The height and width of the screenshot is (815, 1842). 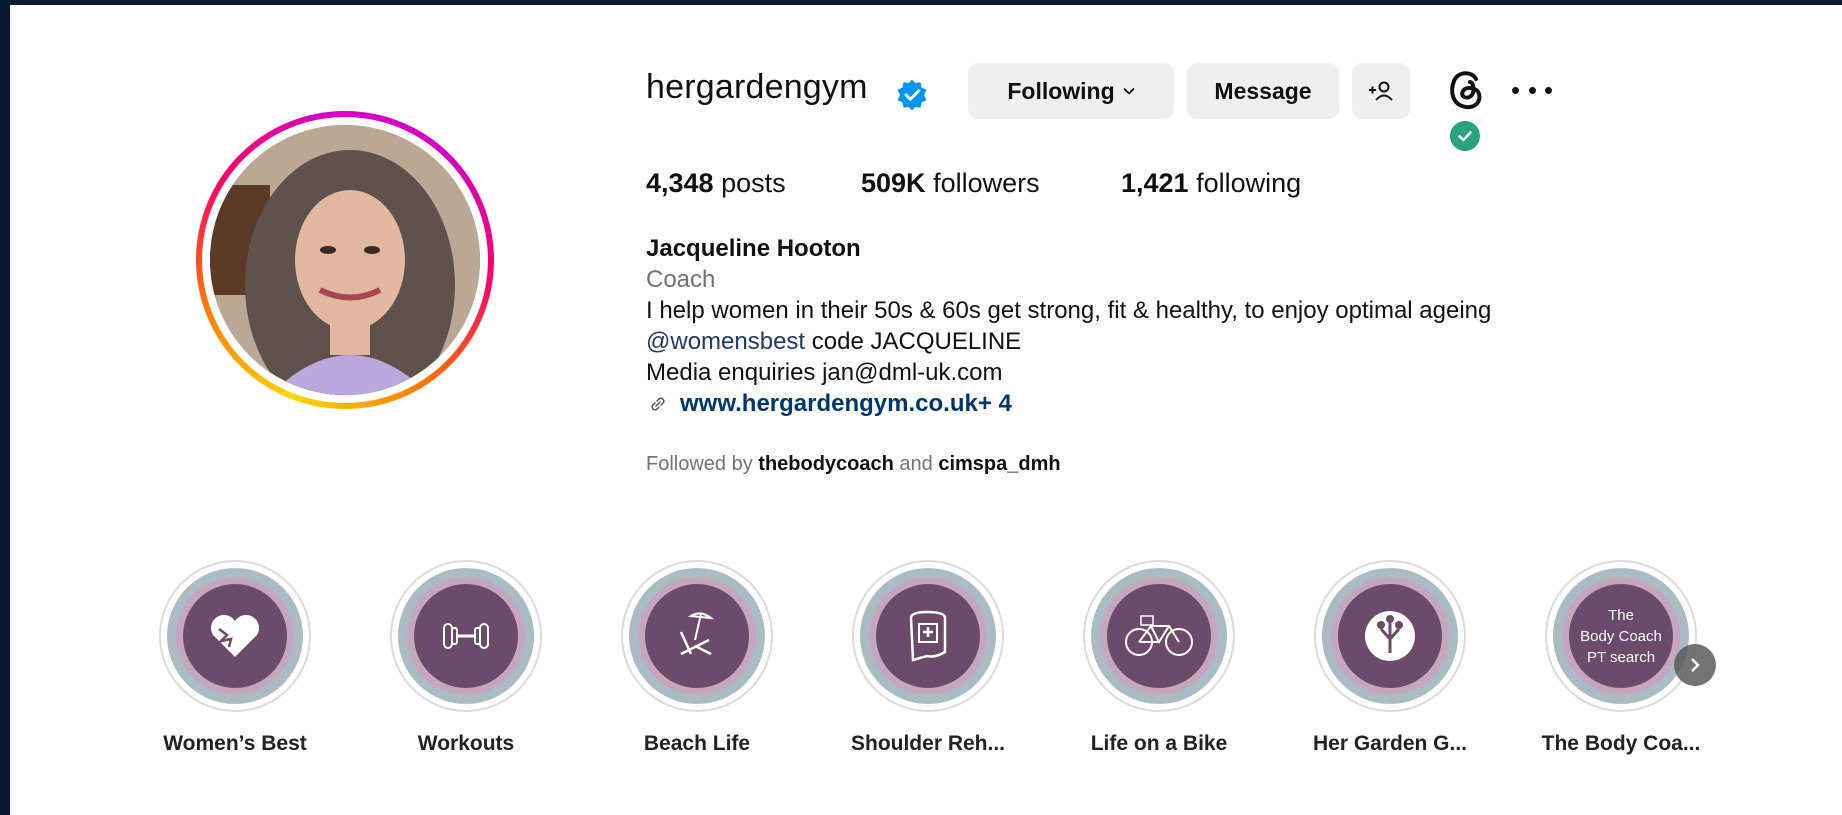 I want to click on website-link: www.hergardengym.co.uk, so click(x=829, y=403).